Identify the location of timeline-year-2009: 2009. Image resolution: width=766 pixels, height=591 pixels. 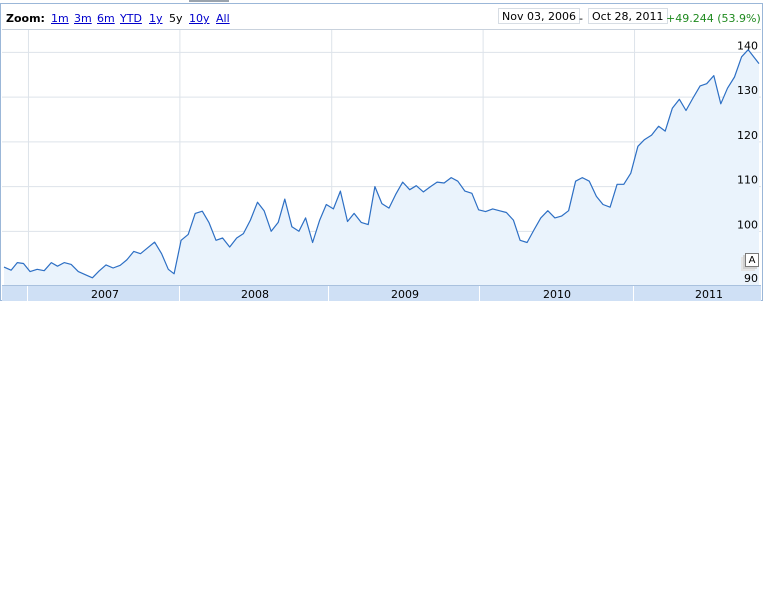
(405, 294).